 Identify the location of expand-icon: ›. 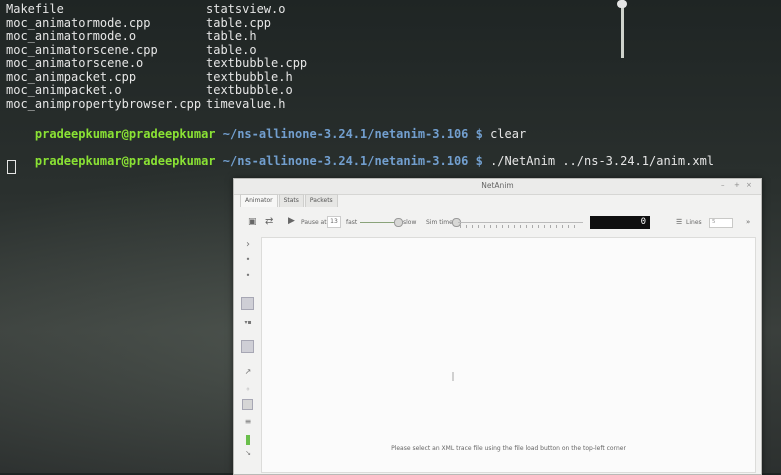
(248, 244).